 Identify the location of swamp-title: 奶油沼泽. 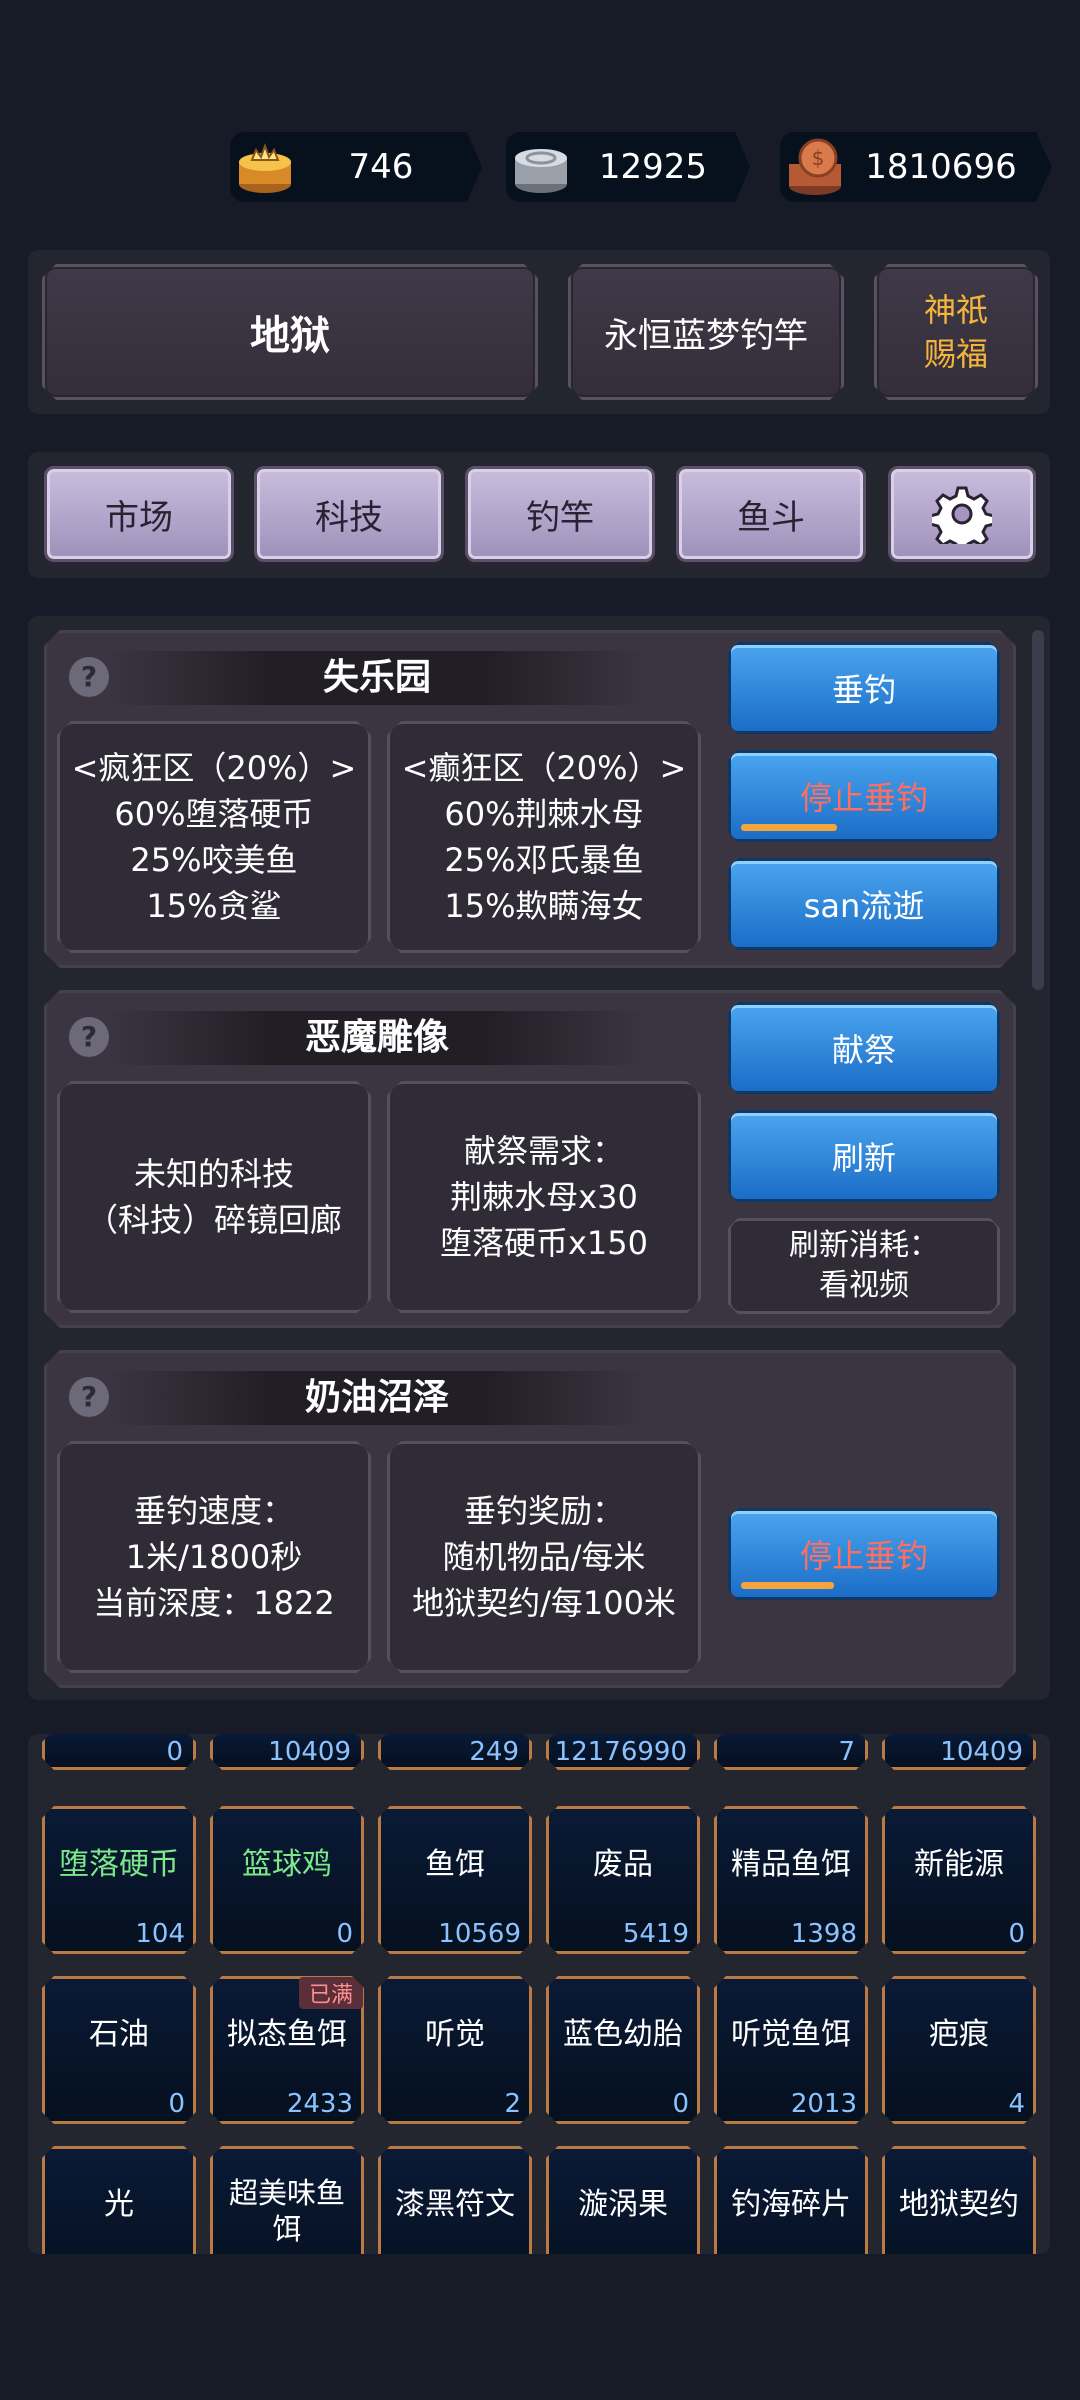
(377, 1398).